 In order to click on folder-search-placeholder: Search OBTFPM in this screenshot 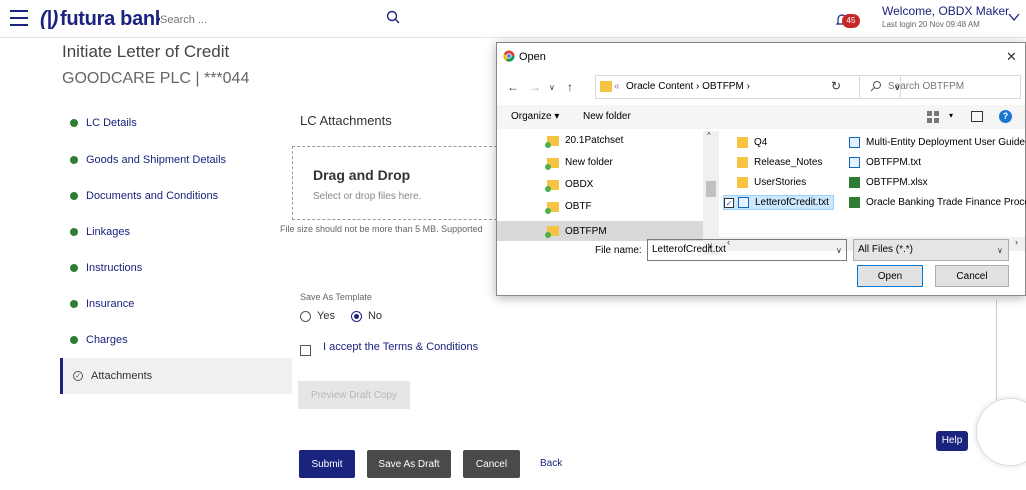, I will do `click(926, 86)`.